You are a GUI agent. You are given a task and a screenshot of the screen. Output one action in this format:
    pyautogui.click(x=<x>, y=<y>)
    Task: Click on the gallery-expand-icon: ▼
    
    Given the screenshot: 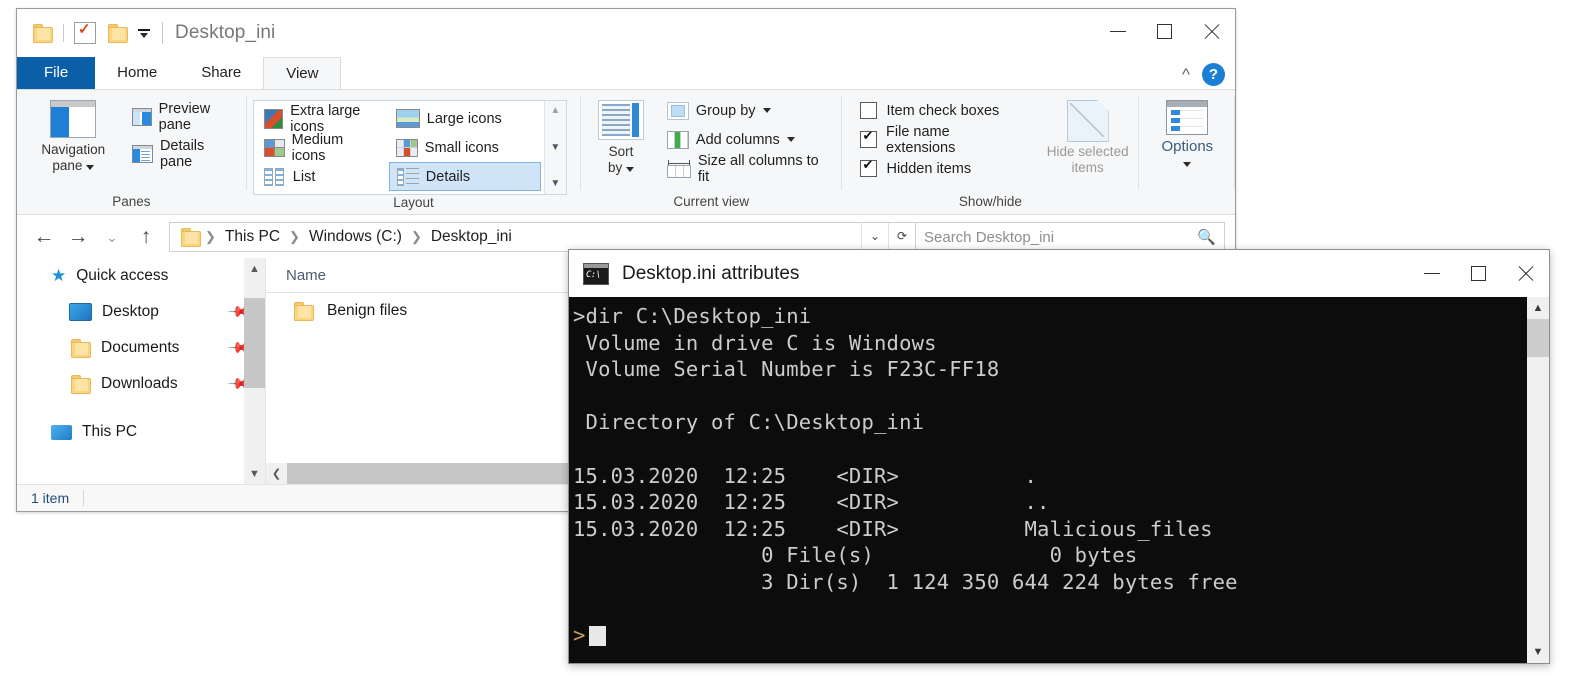 What is the action you would take?
    pyautogui.click(x=555, y=184)
    